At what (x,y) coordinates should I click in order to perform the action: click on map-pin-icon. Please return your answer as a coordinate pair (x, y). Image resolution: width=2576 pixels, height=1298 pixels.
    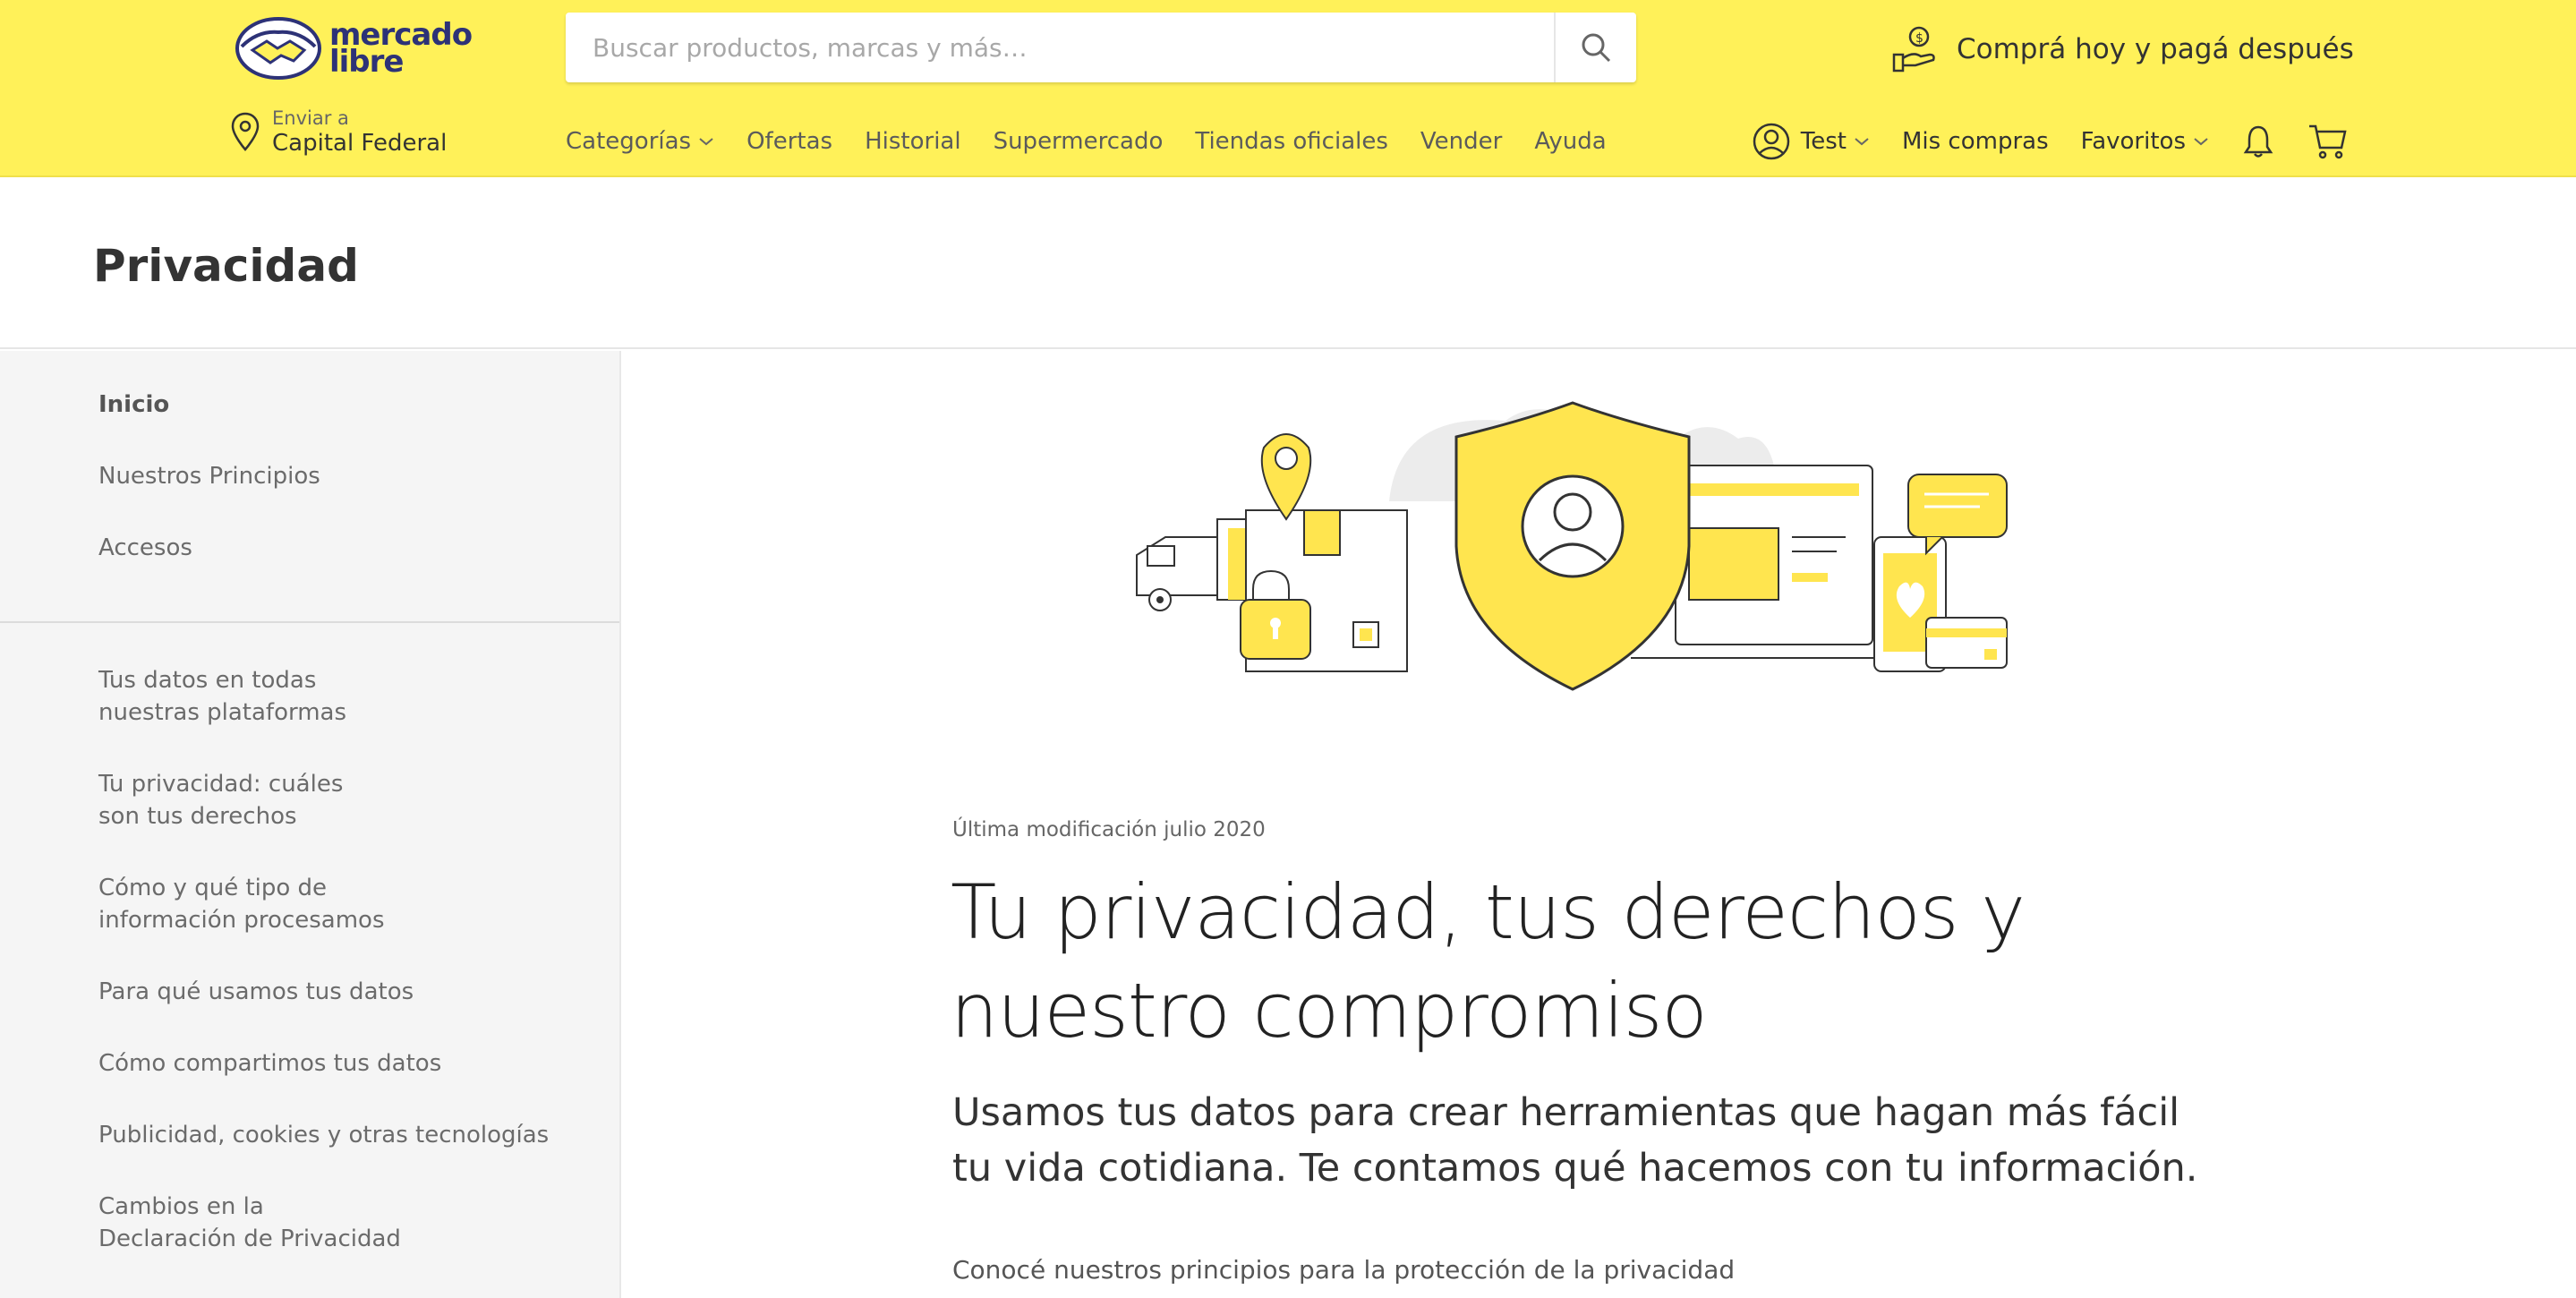
    Looking at the image, I should click on (1286, 477).